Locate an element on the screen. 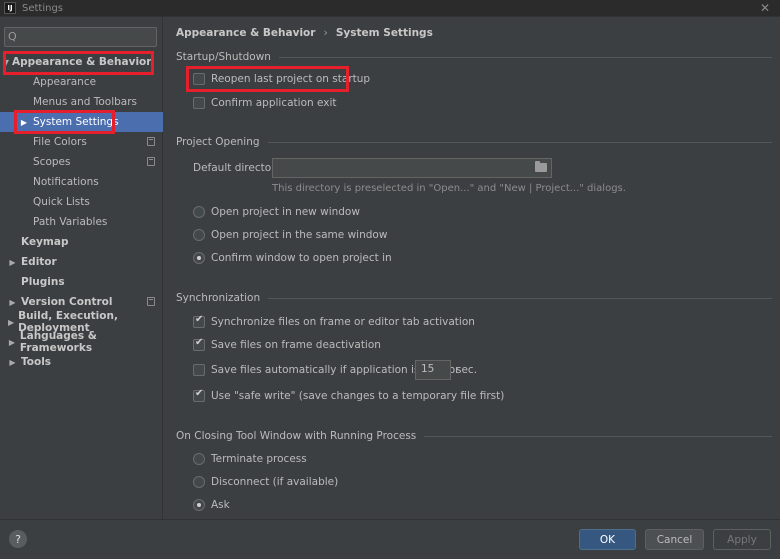  sidebar-item-label: Editor is located at coordinates (39, 262).